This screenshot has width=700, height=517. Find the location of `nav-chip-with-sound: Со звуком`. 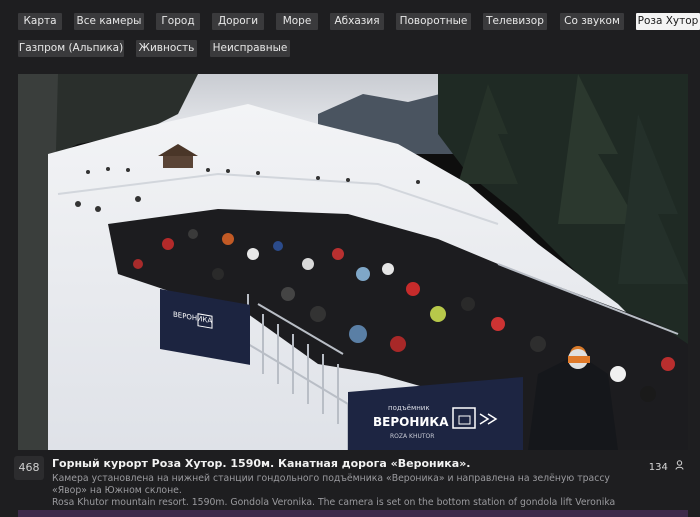

nav-chip-with-sound: Со звуком is located at coordinates (592, 21).